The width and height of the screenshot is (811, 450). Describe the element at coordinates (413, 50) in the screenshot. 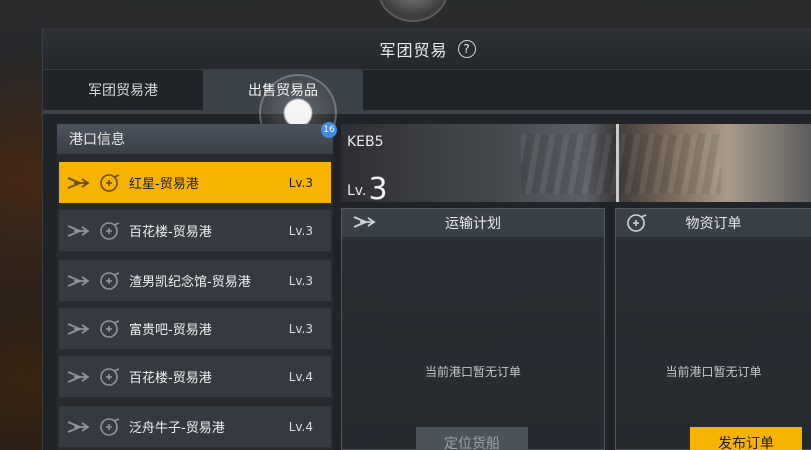

I see `page-title: 军团贸易` at that location.